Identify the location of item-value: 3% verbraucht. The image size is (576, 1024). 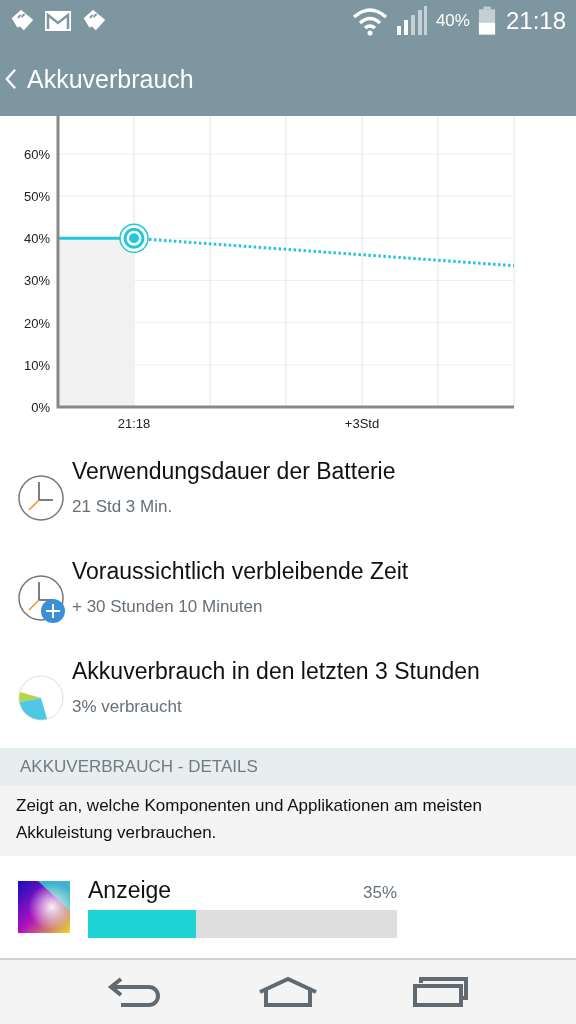
(127, 707).